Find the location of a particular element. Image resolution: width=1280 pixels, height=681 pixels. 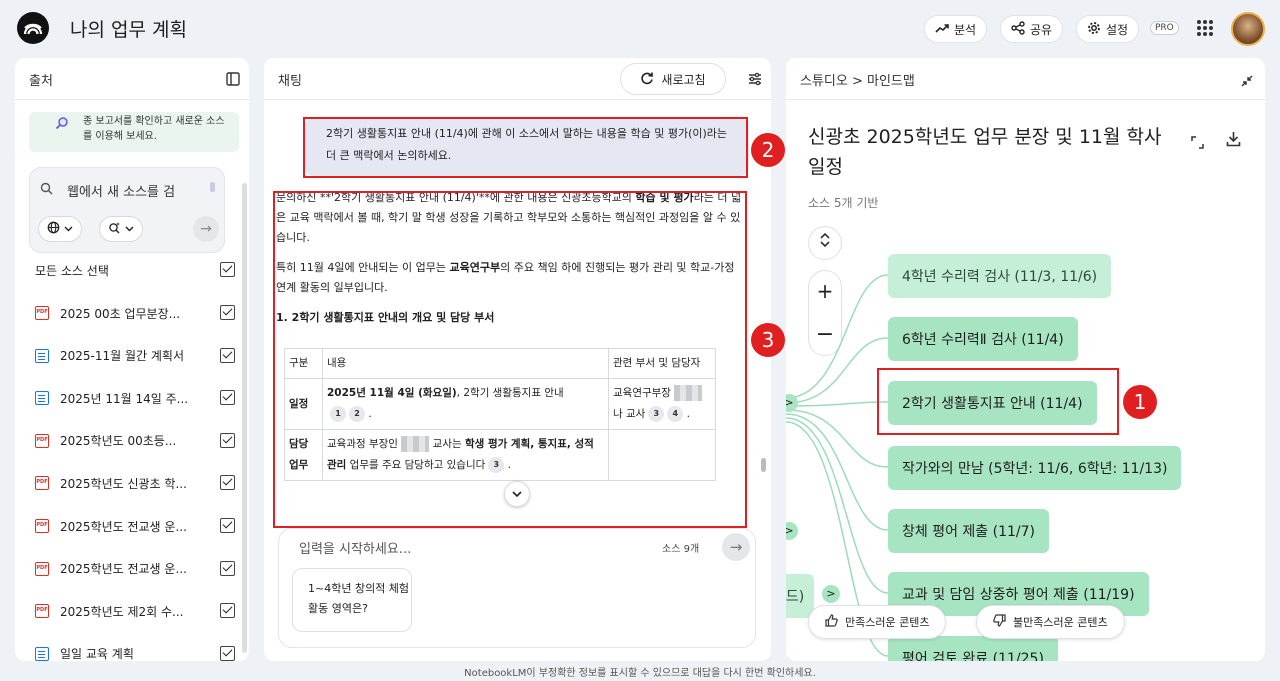

magnifier-icon is located at coordinates (62, 123).